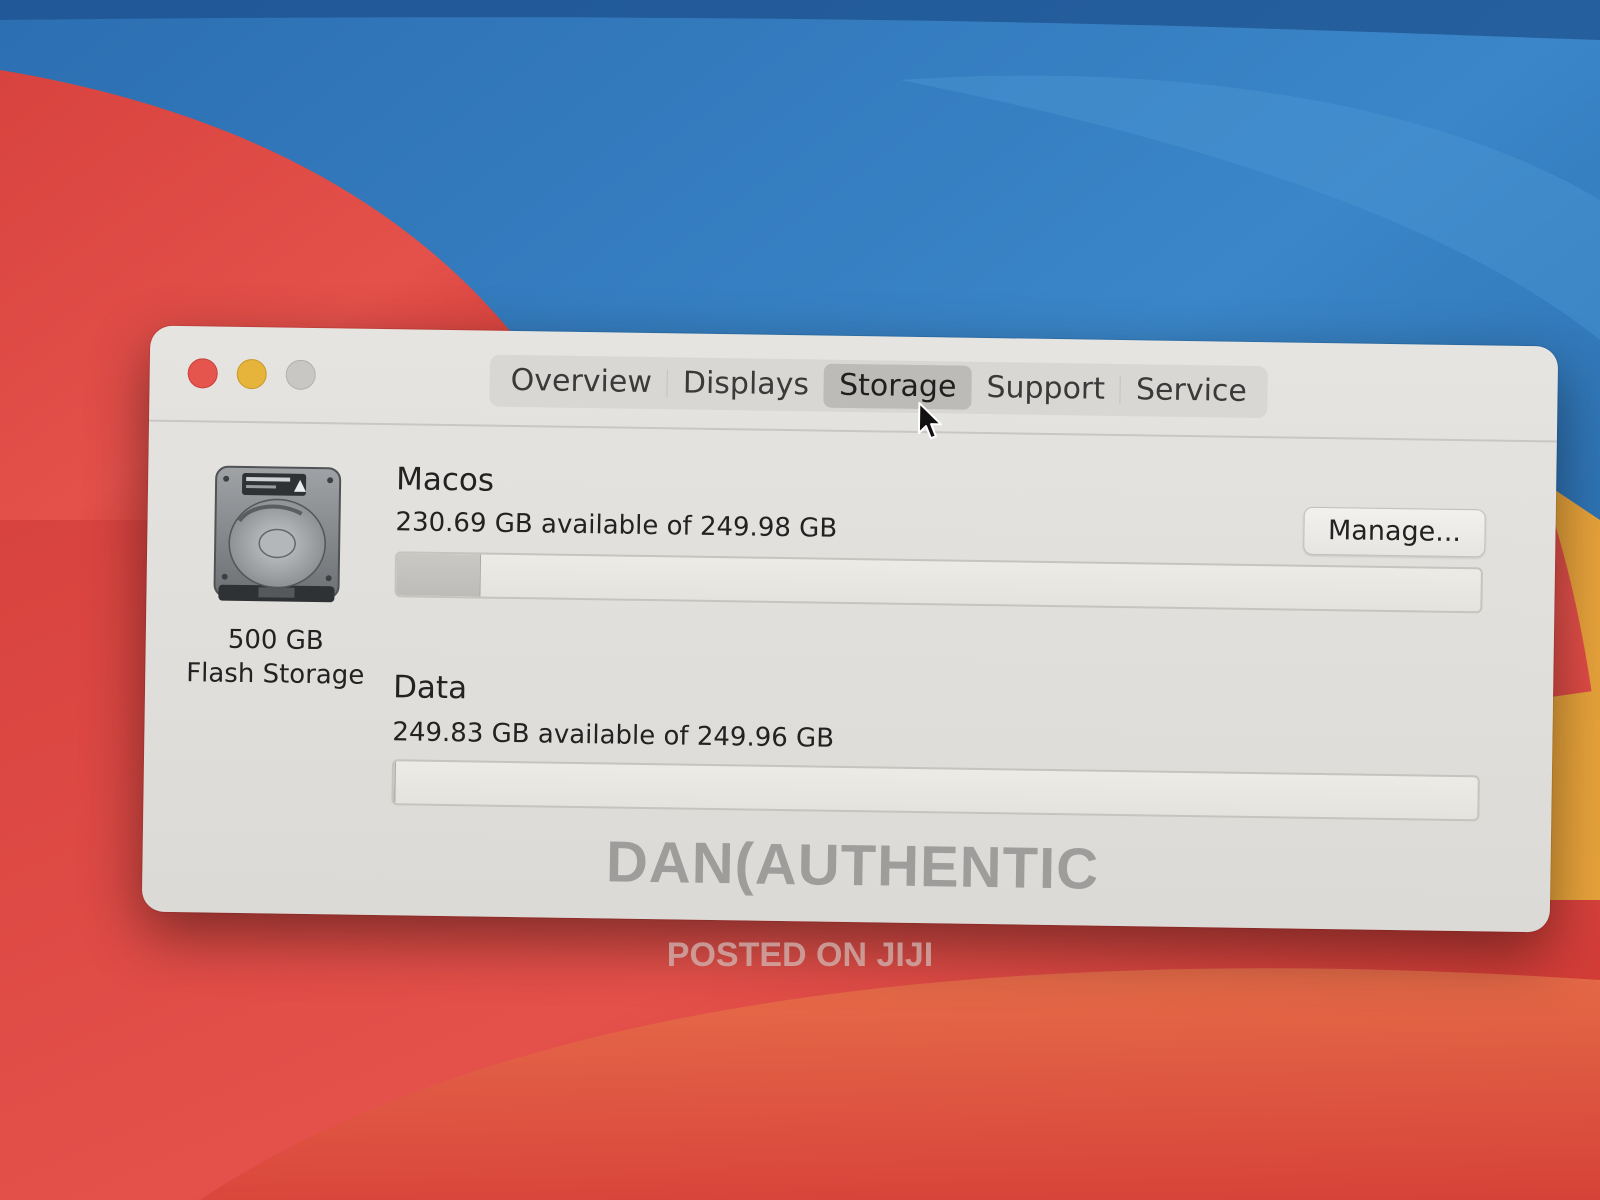 This screenshot has width=1600, height=1200. What do you see at coordinates (852, 865) in the screenshot?
I see `watermark-text: DAN(AUTHENTIC` at bounding box center [852, 865].